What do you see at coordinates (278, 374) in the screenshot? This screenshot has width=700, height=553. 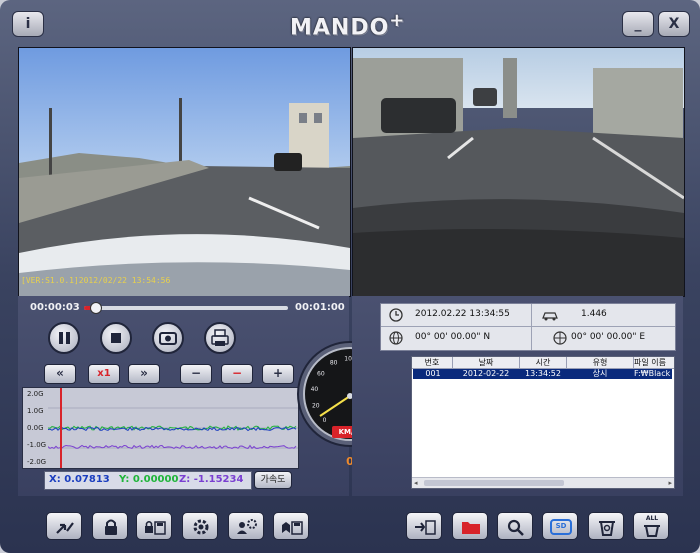 I see `zoom-in-button: +` at bounding box center [278, 374].